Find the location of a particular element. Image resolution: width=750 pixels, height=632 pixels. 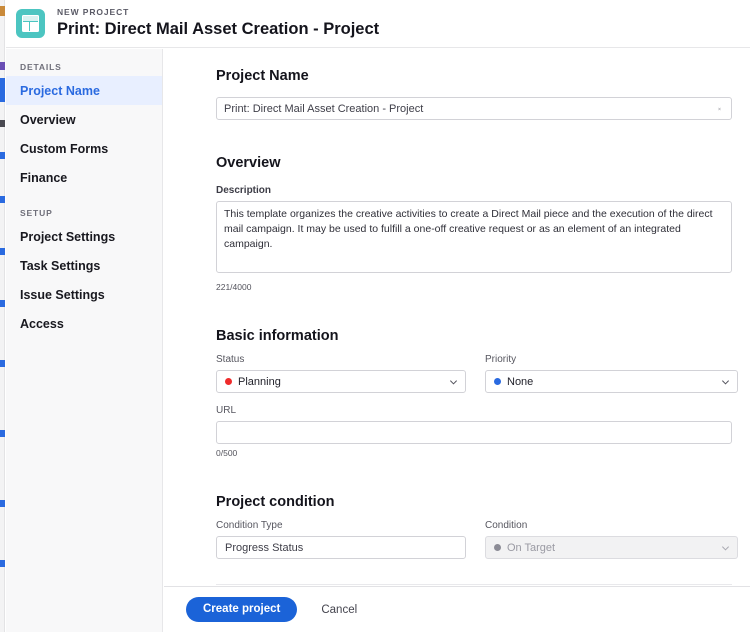

project-name-input is located at coordinates (474, 108).